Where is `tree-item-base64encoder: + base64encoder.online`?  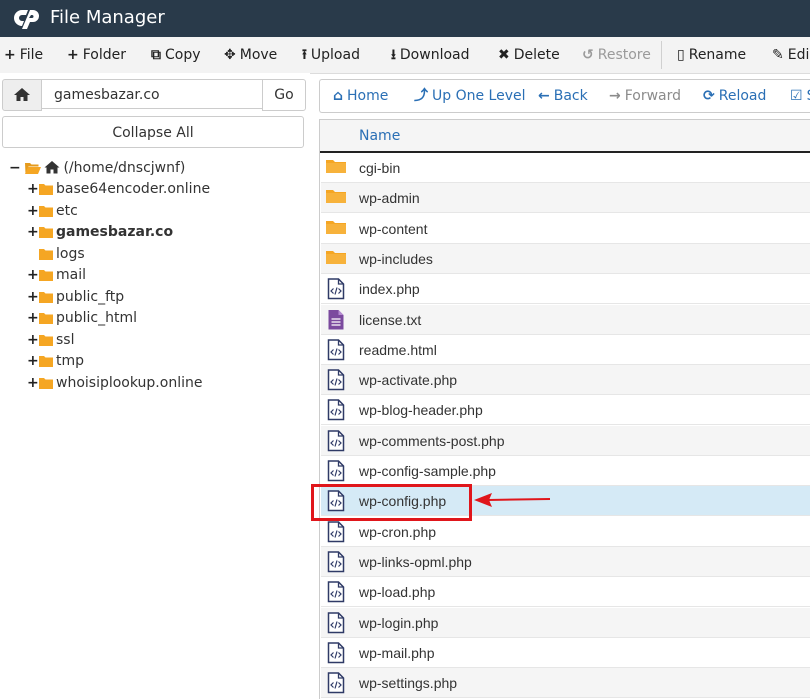
tree-item-base64encoder: + base64encoder.online is located at coordinates (118, 189).